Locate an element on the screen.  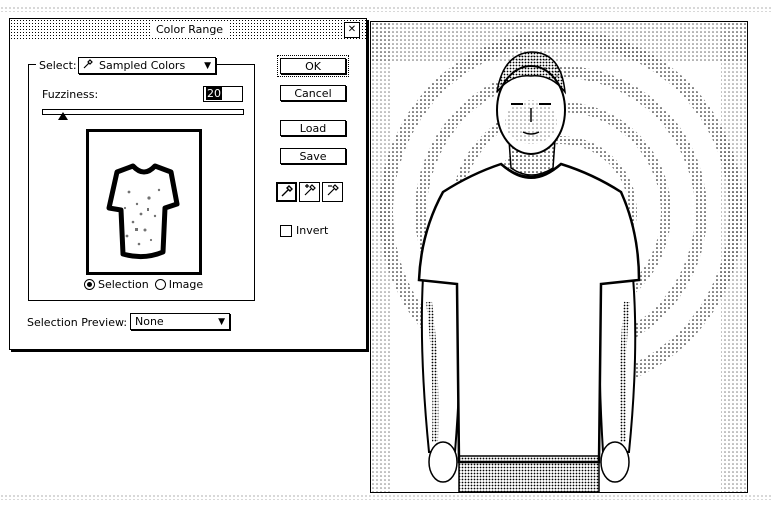
eyedropper-tools is located at coordinates (310, 192).